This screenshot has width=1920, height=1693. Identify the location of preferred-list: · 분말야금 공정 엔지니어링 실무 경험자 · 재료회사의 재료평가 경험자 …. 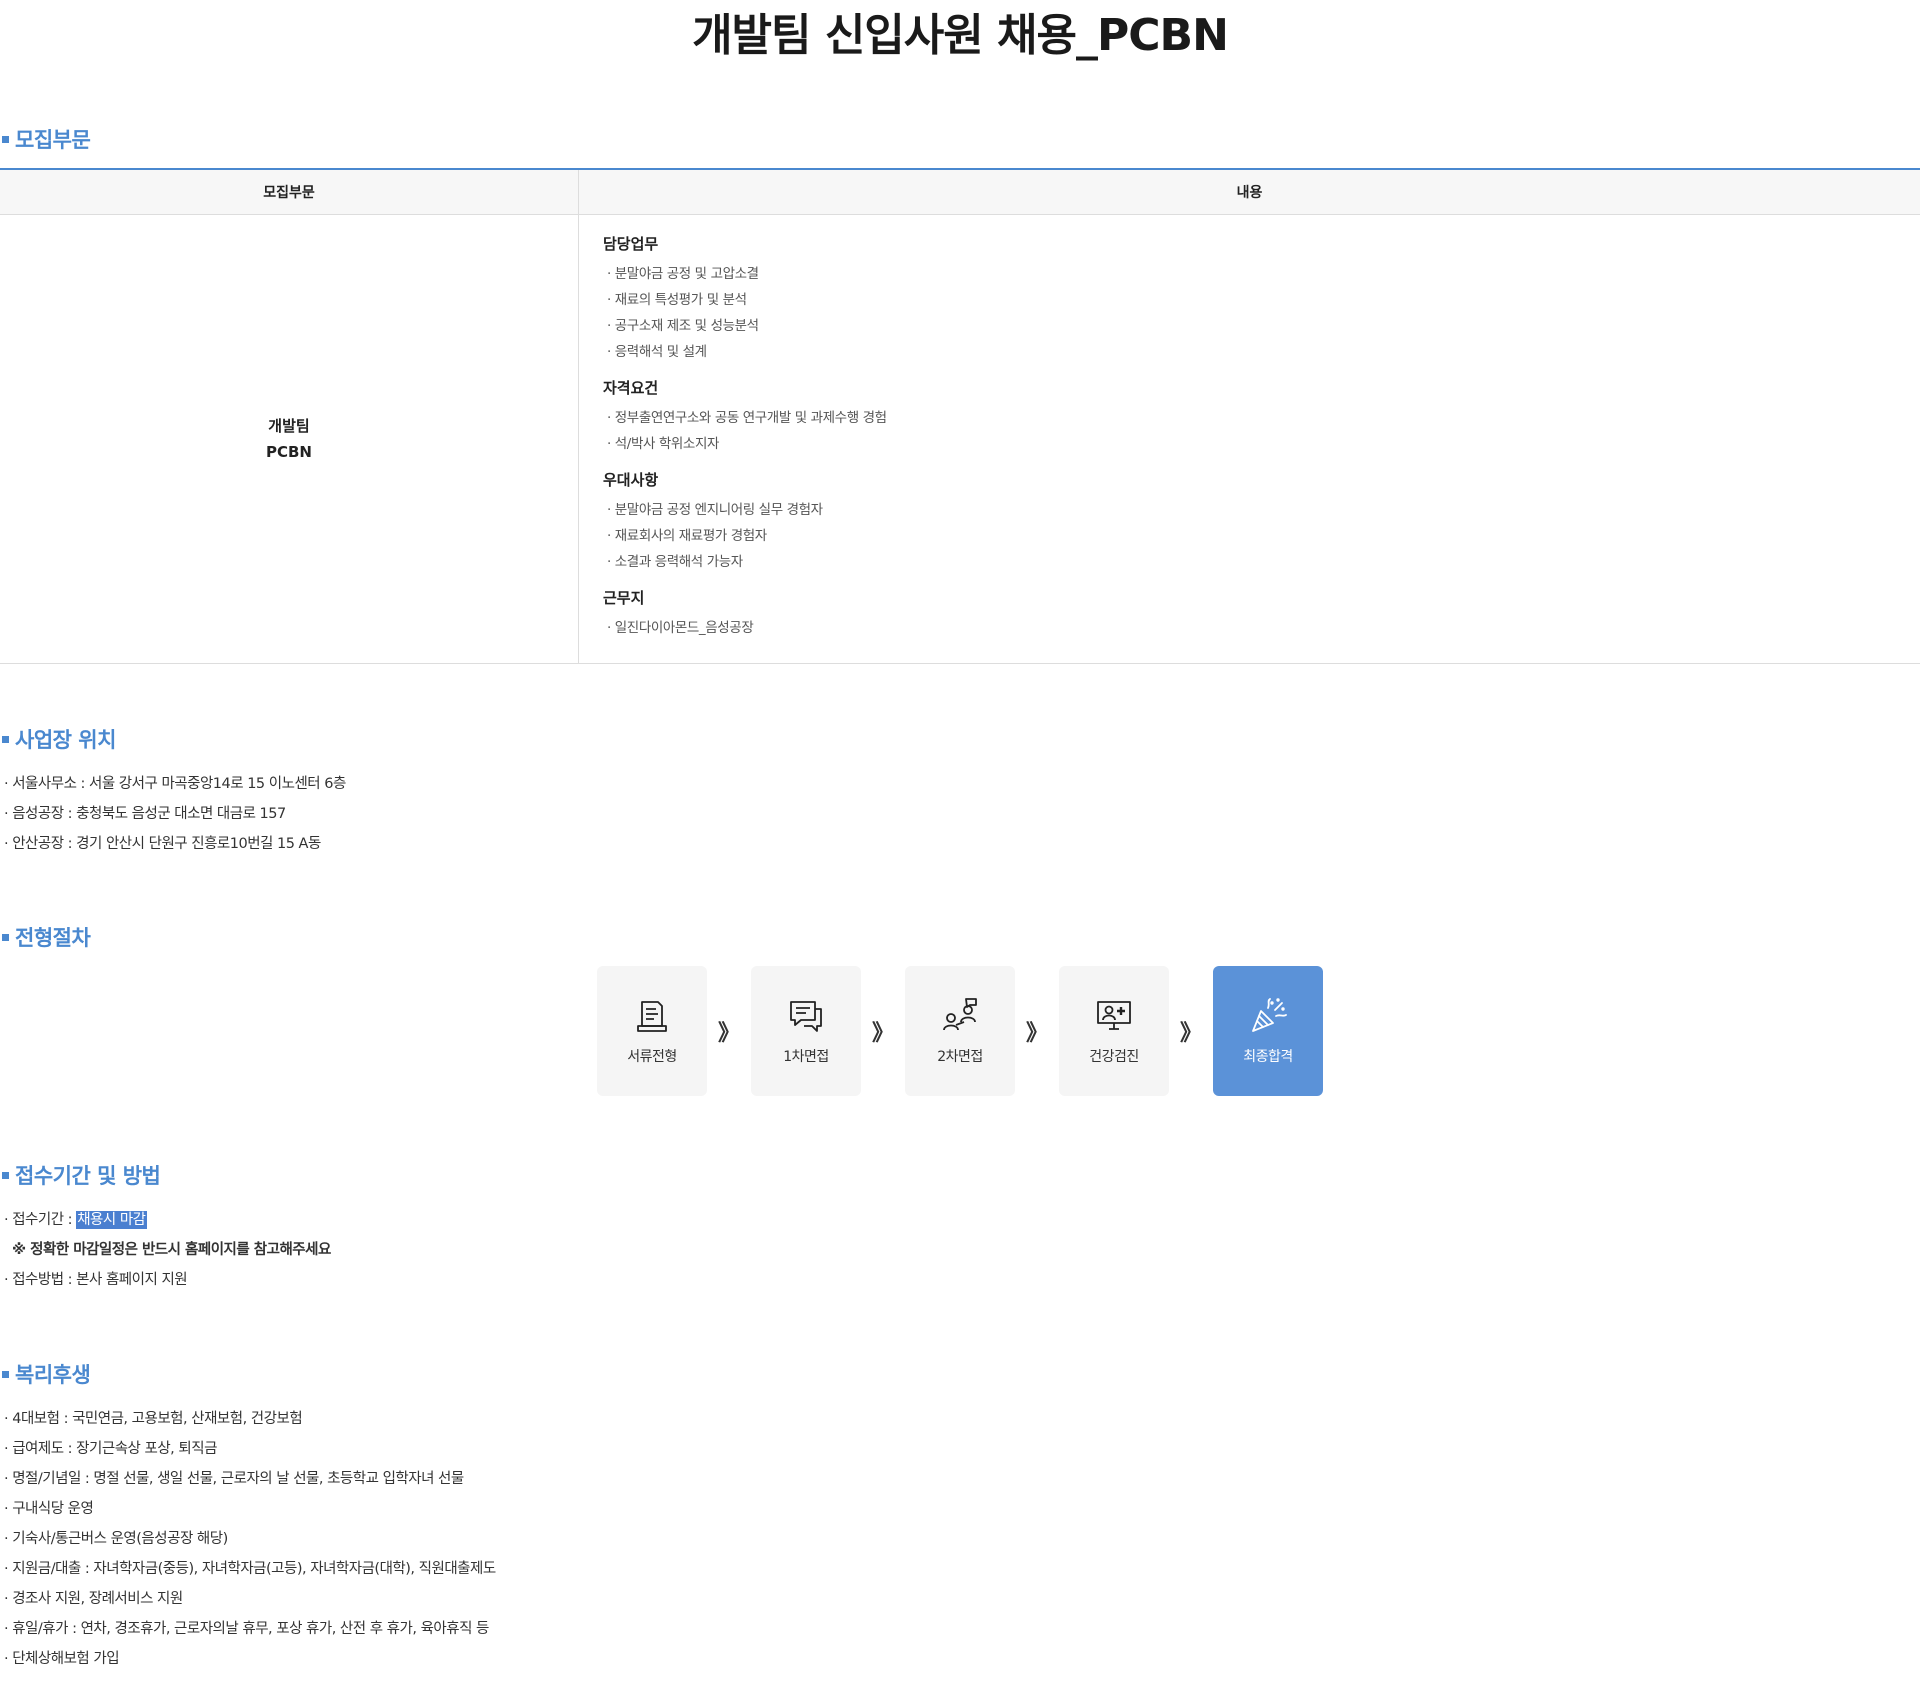
(1249, 536).